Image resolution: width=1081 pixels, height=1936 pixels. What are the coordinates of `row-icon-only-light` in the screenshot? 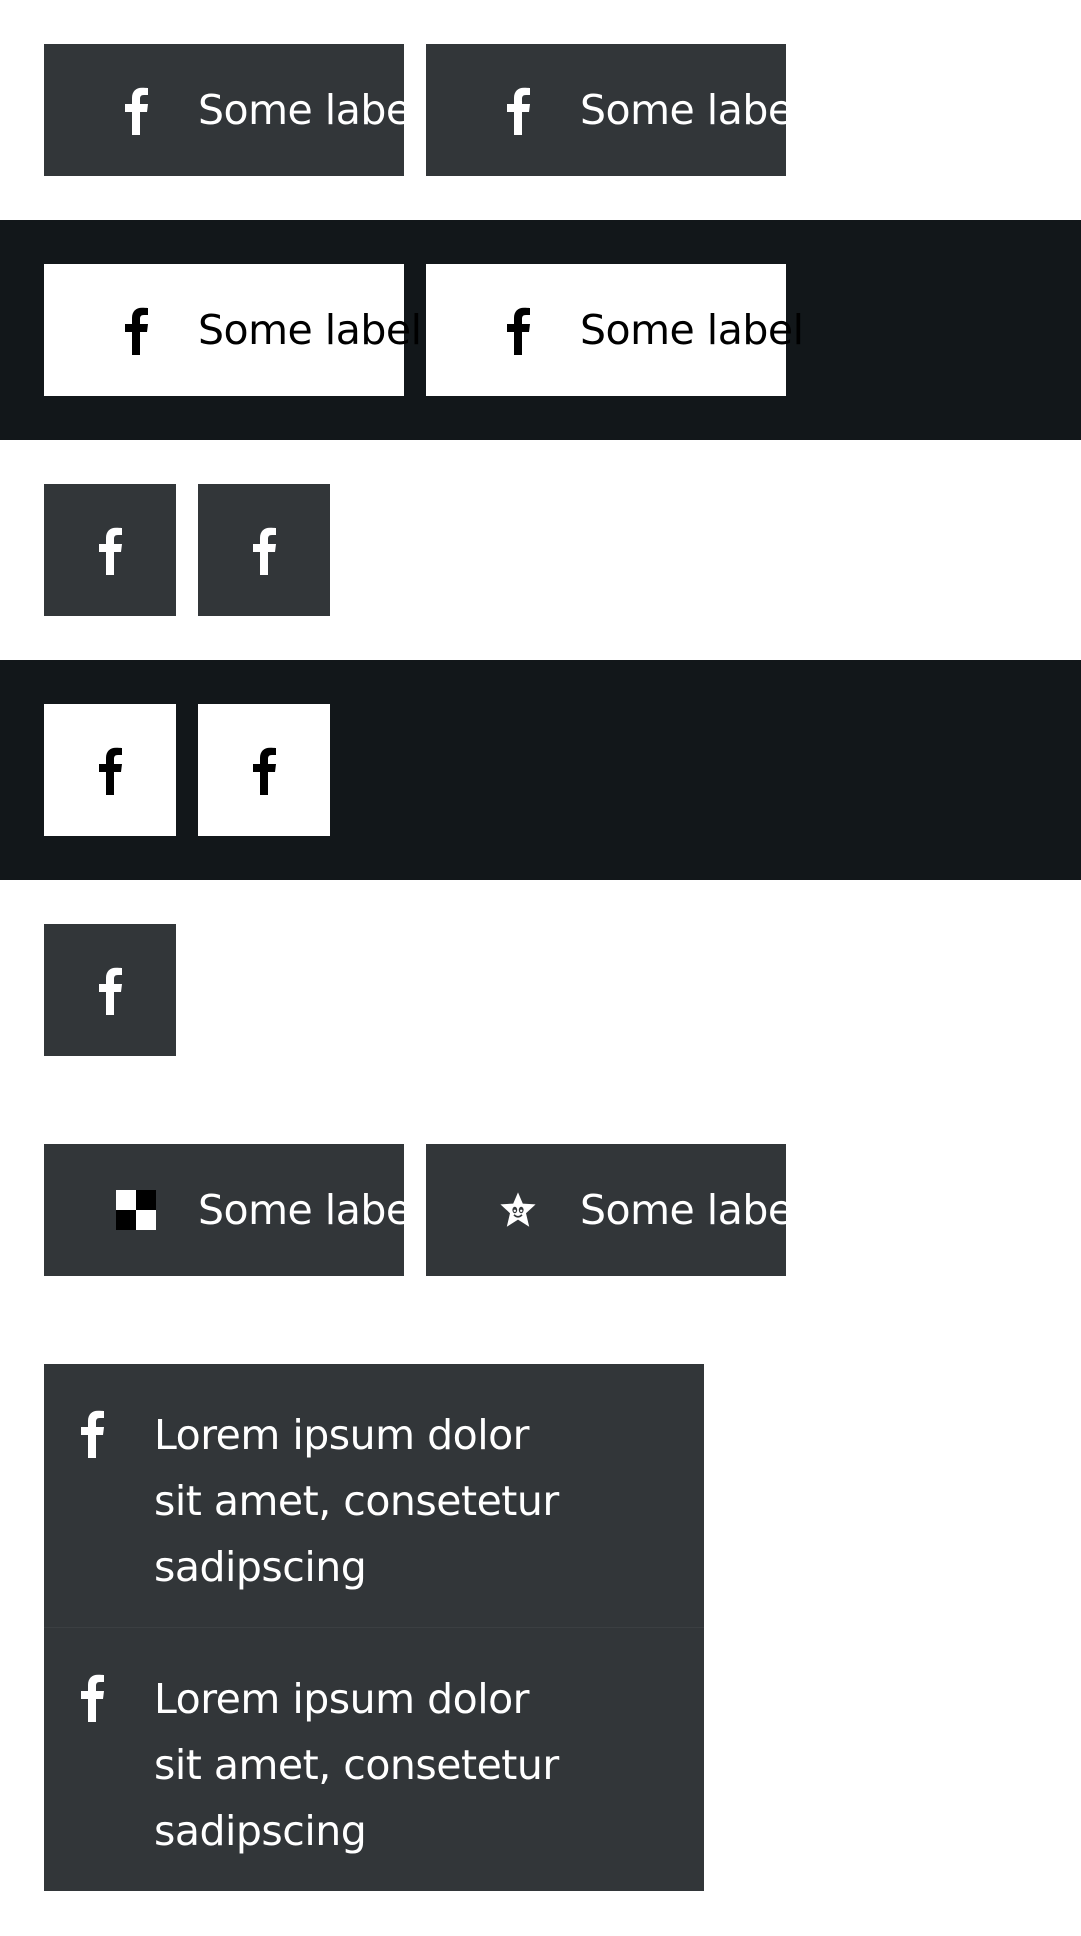 It's located at (540, 550).